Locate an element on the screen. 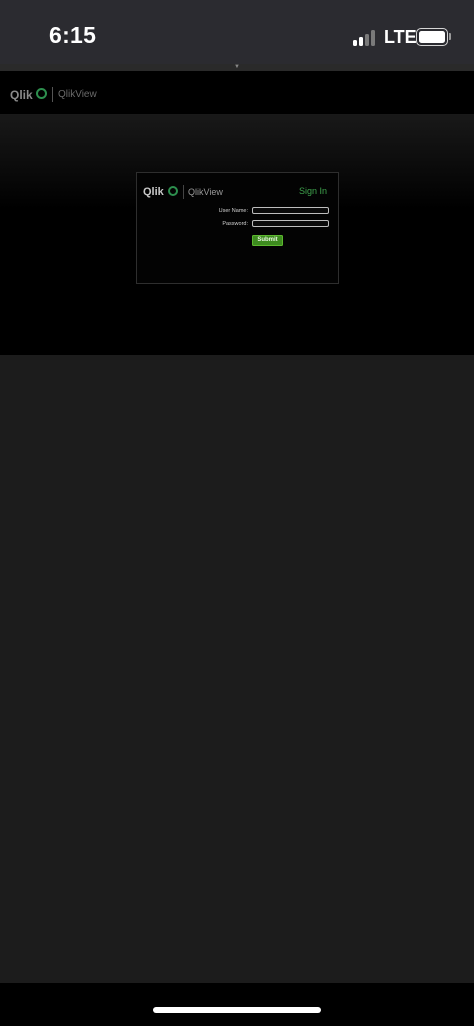 The width and height of the screenshot is (474, 1026). header-divider is located at coordinates (52, 94).